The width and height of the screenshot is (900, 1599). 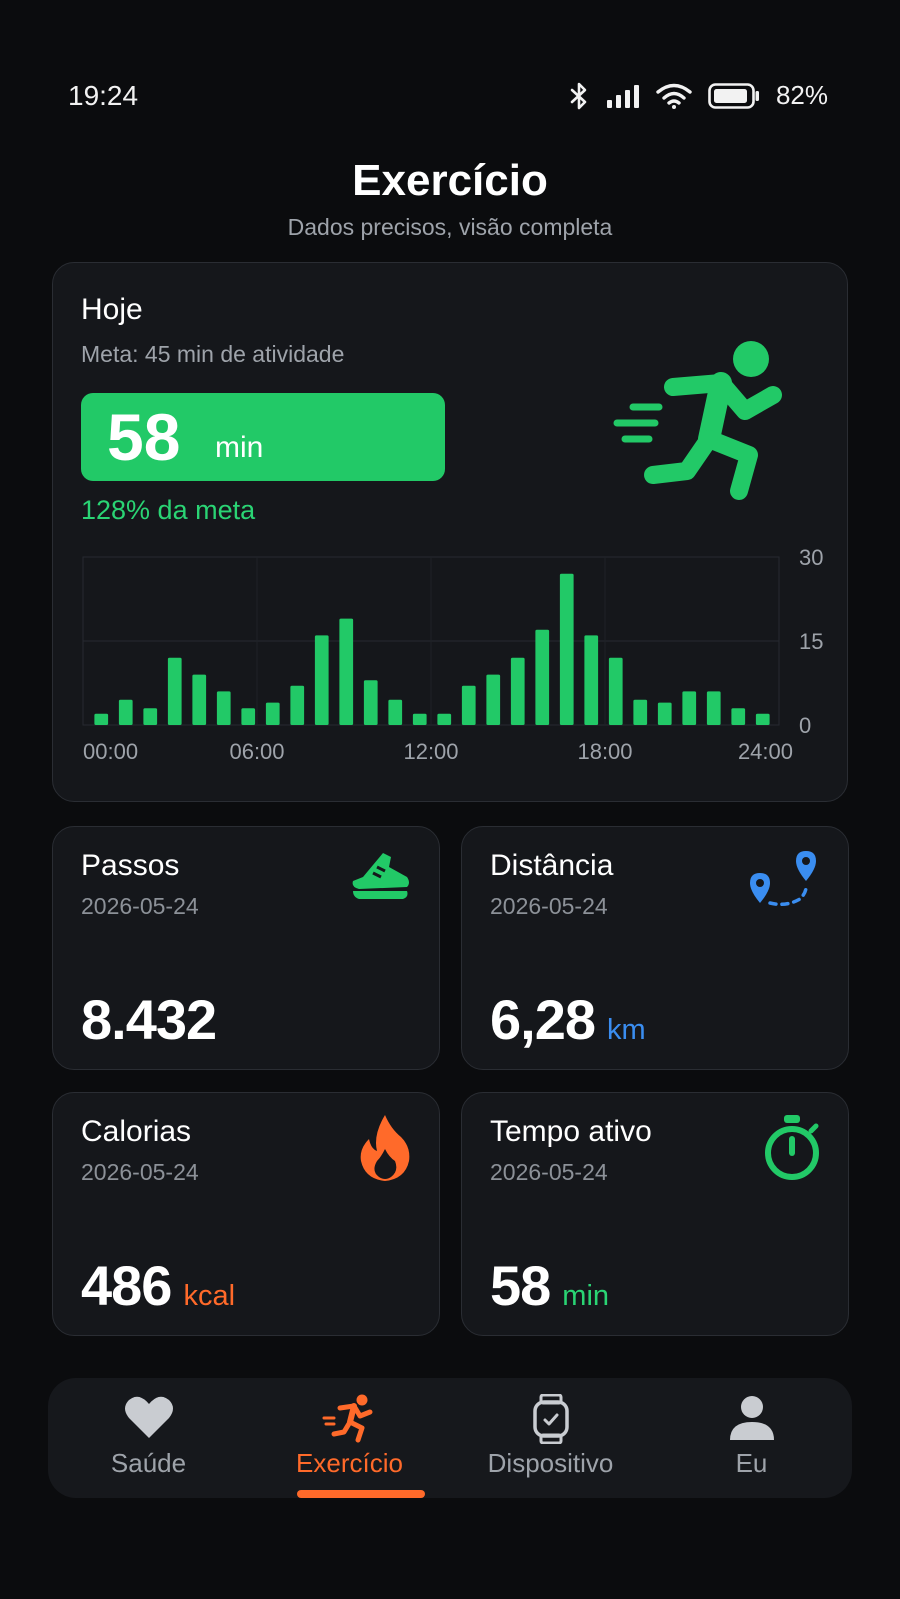 I want to click on stat-unit: km, so click(x=626, y=1030).